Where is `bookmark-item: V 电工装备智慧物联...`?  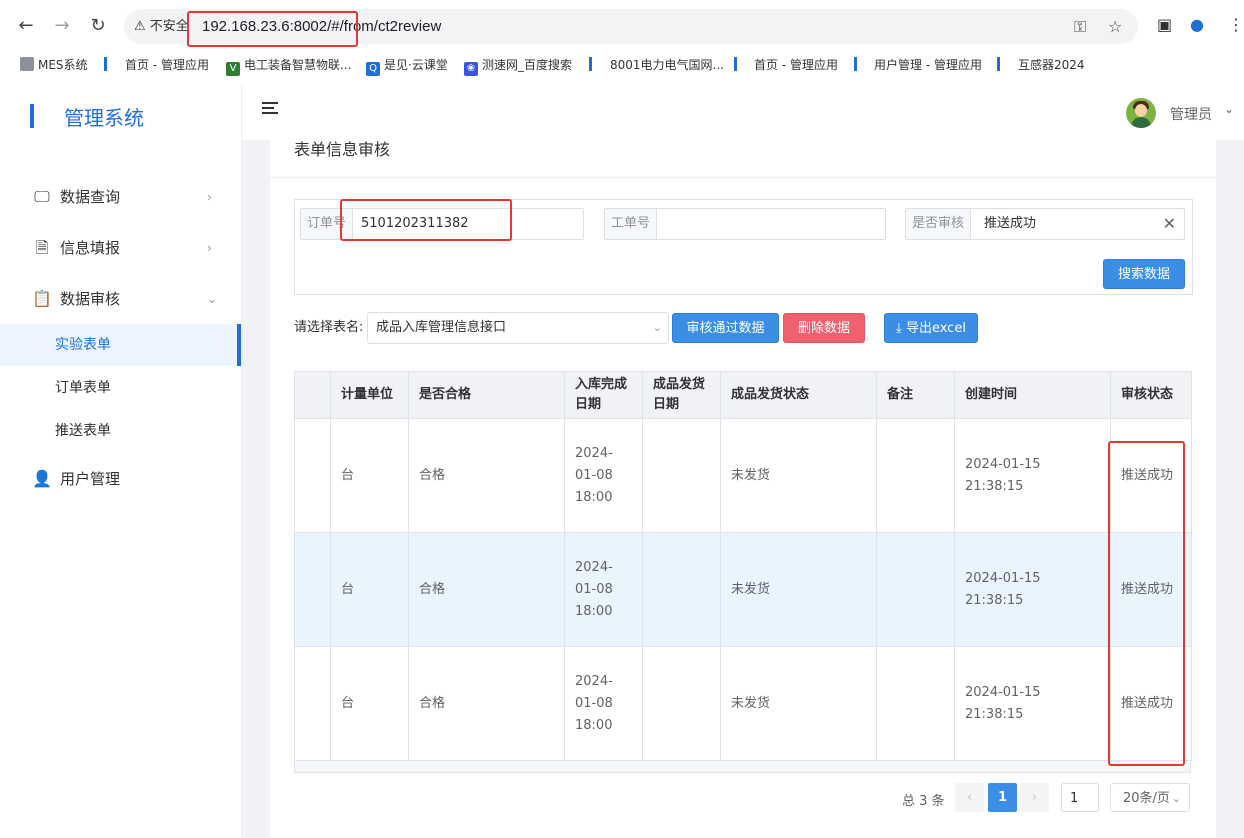
bookmark-item: V 电工装备智慧物联... is located at coordinates (288, 66).